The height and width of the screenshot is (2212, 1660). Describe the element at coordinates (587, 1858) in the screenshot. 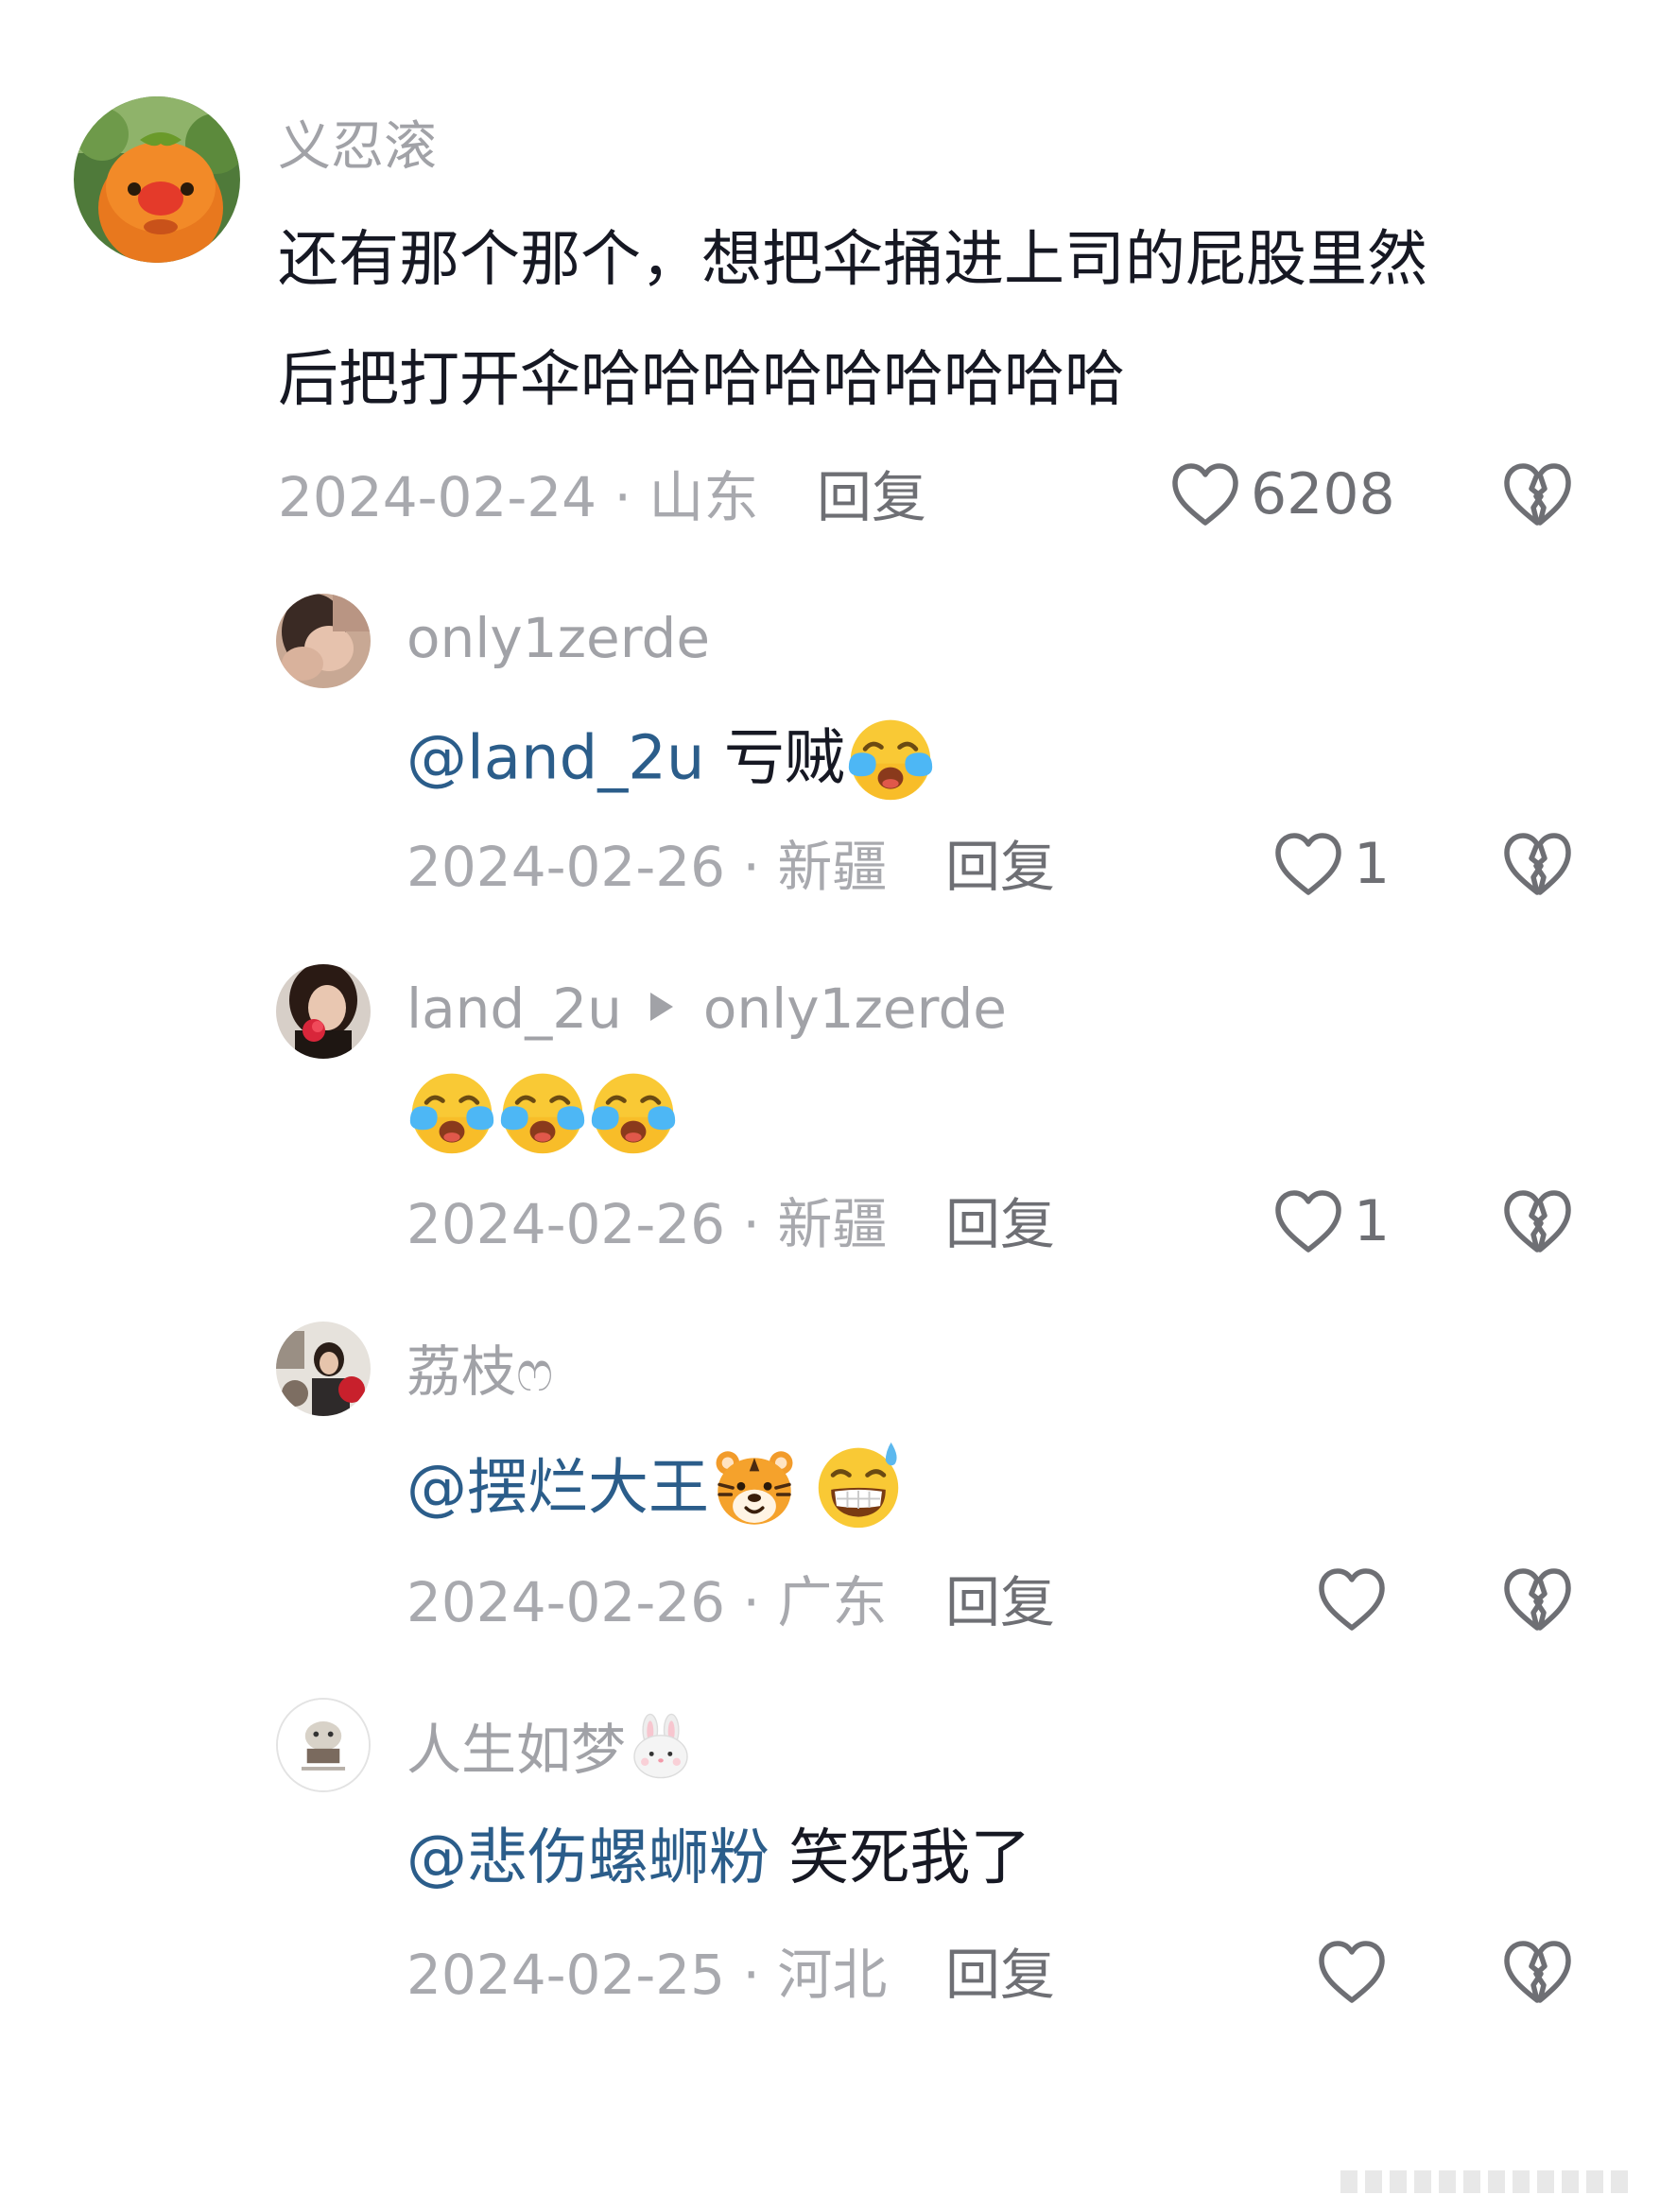

I see `mention-link: @悲伤螺蛳粉` at that location.